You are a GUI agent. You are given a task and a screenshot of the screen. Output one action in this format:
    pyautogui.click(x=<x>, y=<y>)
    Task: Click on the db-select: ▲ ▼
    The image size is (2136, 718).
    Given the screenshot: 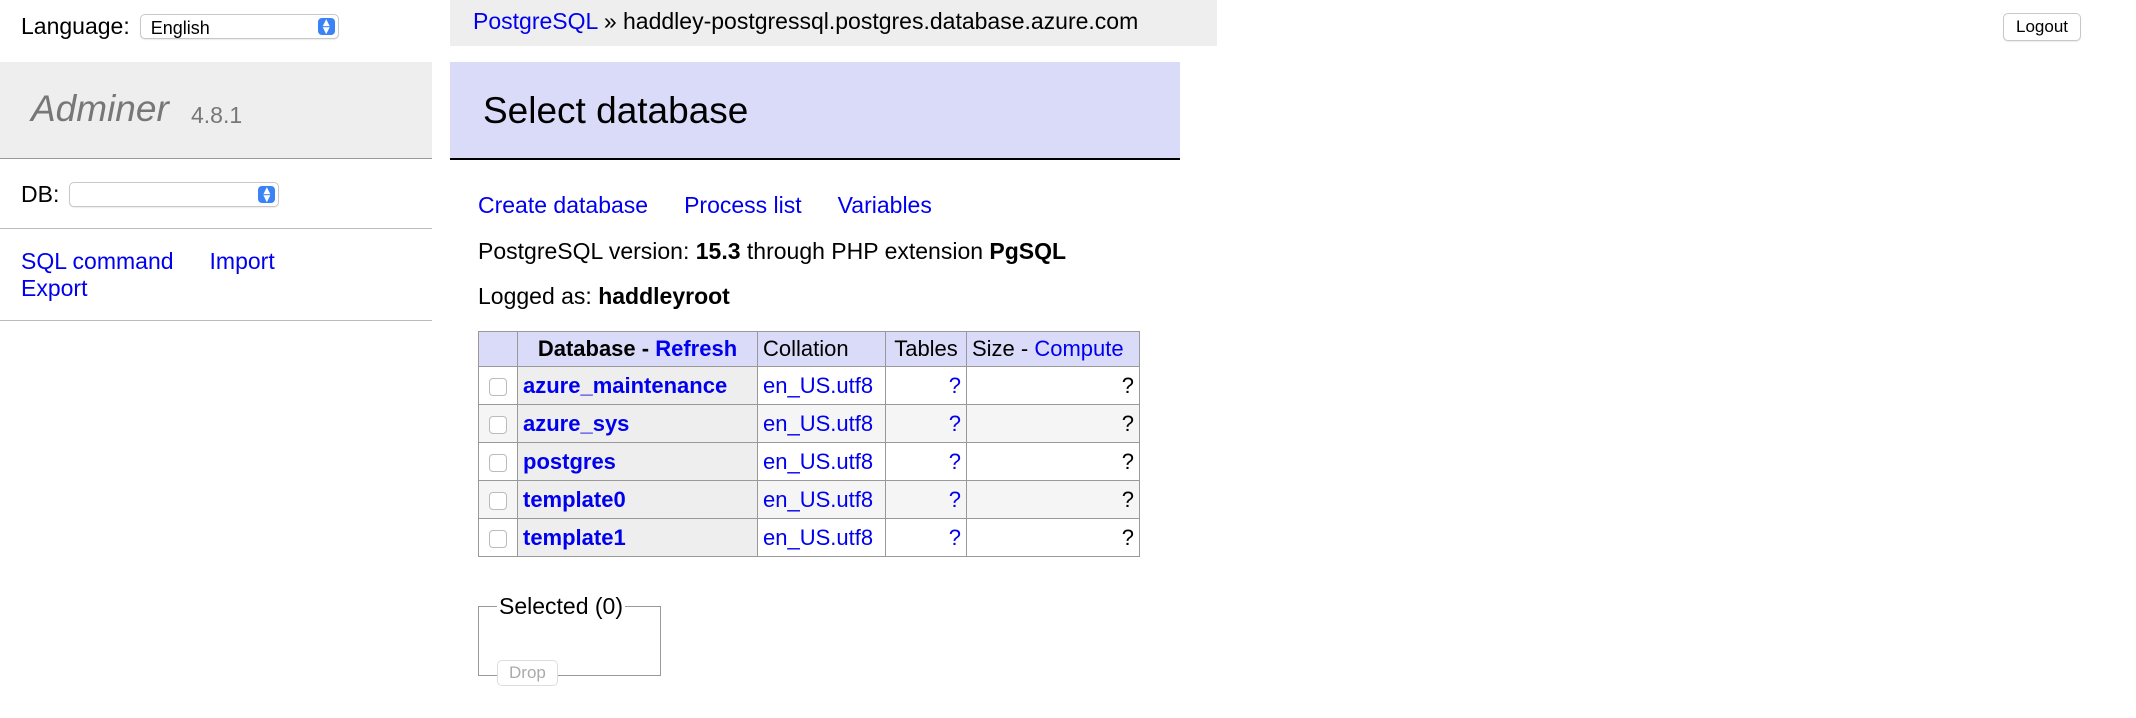 What is the action you would take?
    pyautogui.click(x=174, y=194)
    